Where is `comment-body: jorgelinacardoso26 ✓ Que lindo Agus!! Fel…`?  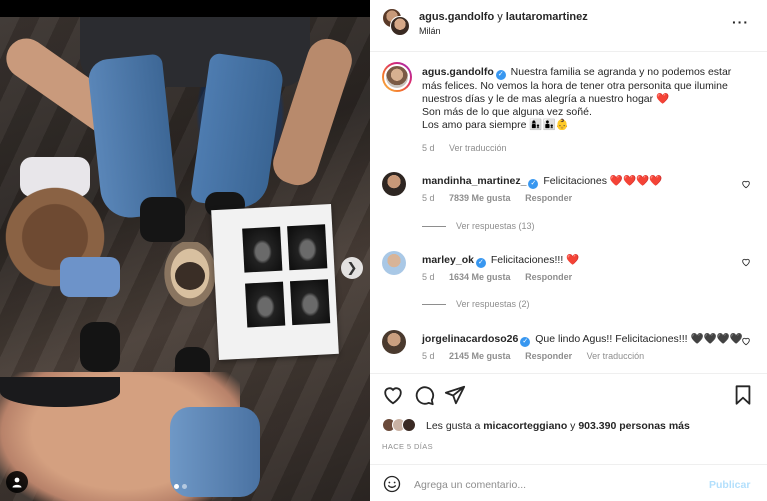
comment-body: jorgelinacardoso26 ✓ Que lindo Agus!! Fel… is located at coordinates (582, 339).